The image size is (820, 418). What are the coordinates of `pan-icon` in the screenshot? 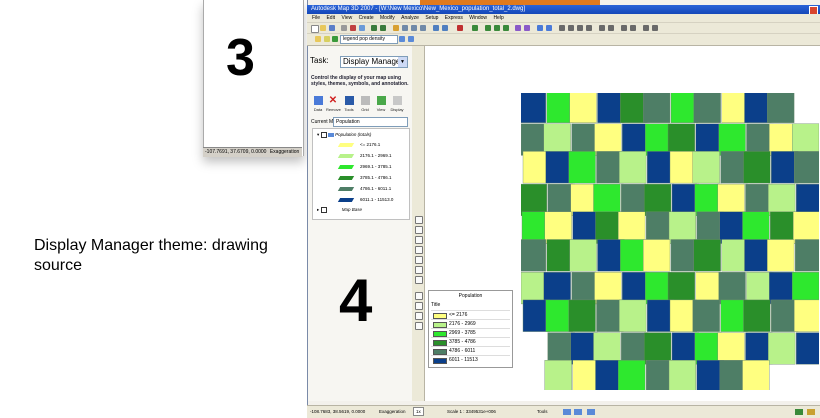 It's located at (396, 28).